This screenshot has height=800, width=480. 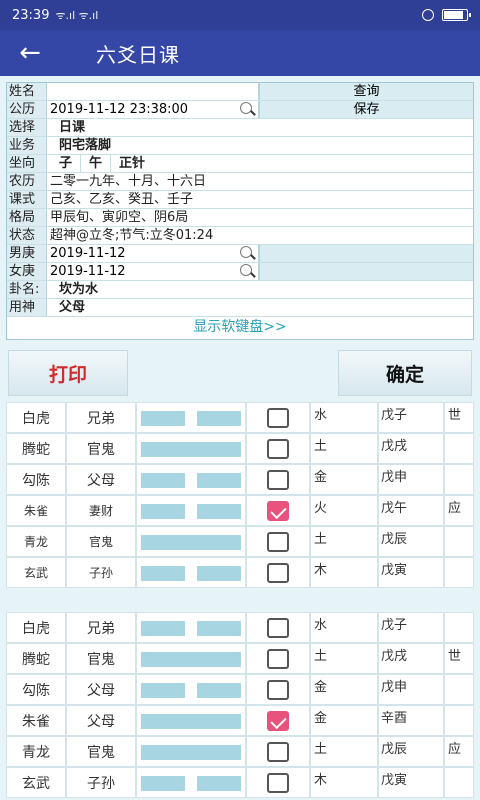 What do you see at coordinates (240, 53) in the screenshot?
I see `app-bar: ← 六爻日课` at bounding box center [240, 53].